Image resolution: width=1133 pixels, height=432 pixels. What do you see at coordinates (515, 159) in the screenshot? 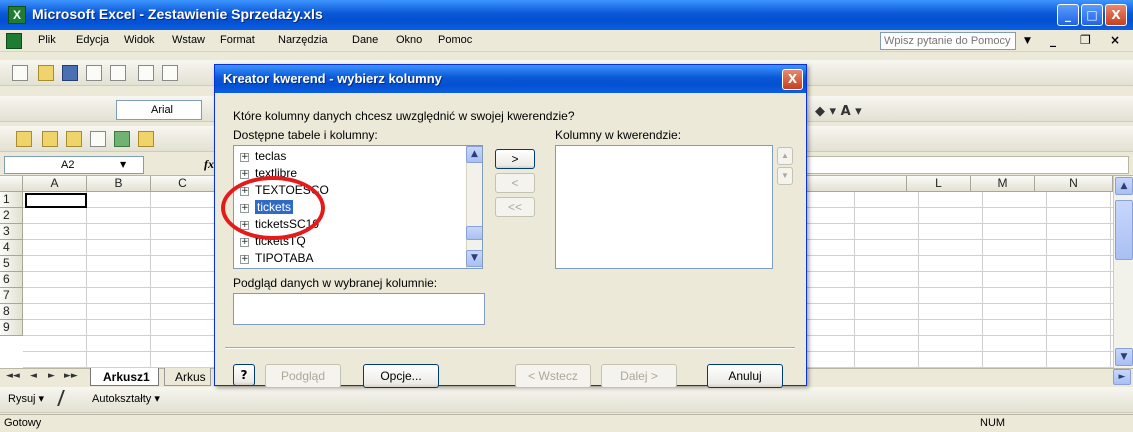
I see `add-column-button: >` at bounding box center [515, 159].